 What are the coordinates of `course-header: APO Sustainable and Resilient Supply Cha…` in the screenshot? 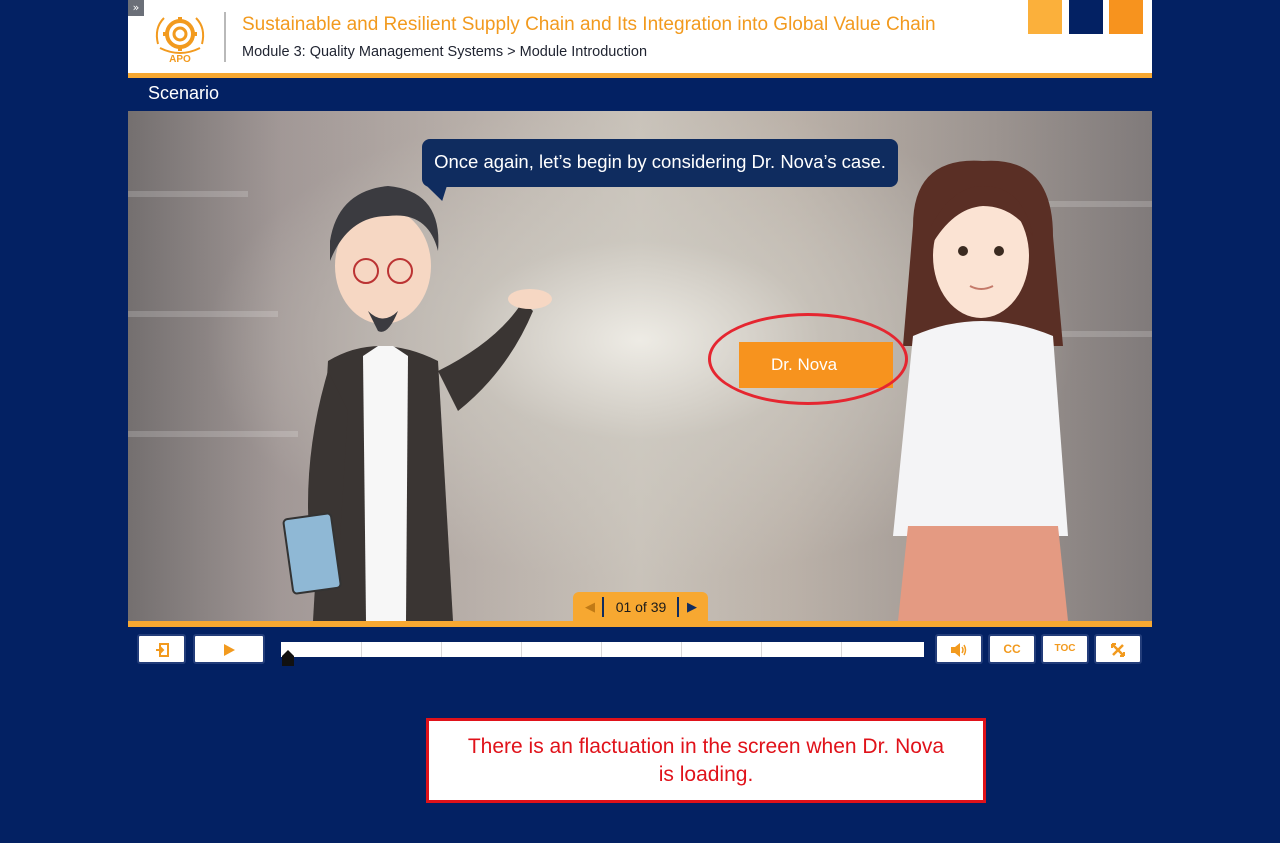 It's located at (640, 36).